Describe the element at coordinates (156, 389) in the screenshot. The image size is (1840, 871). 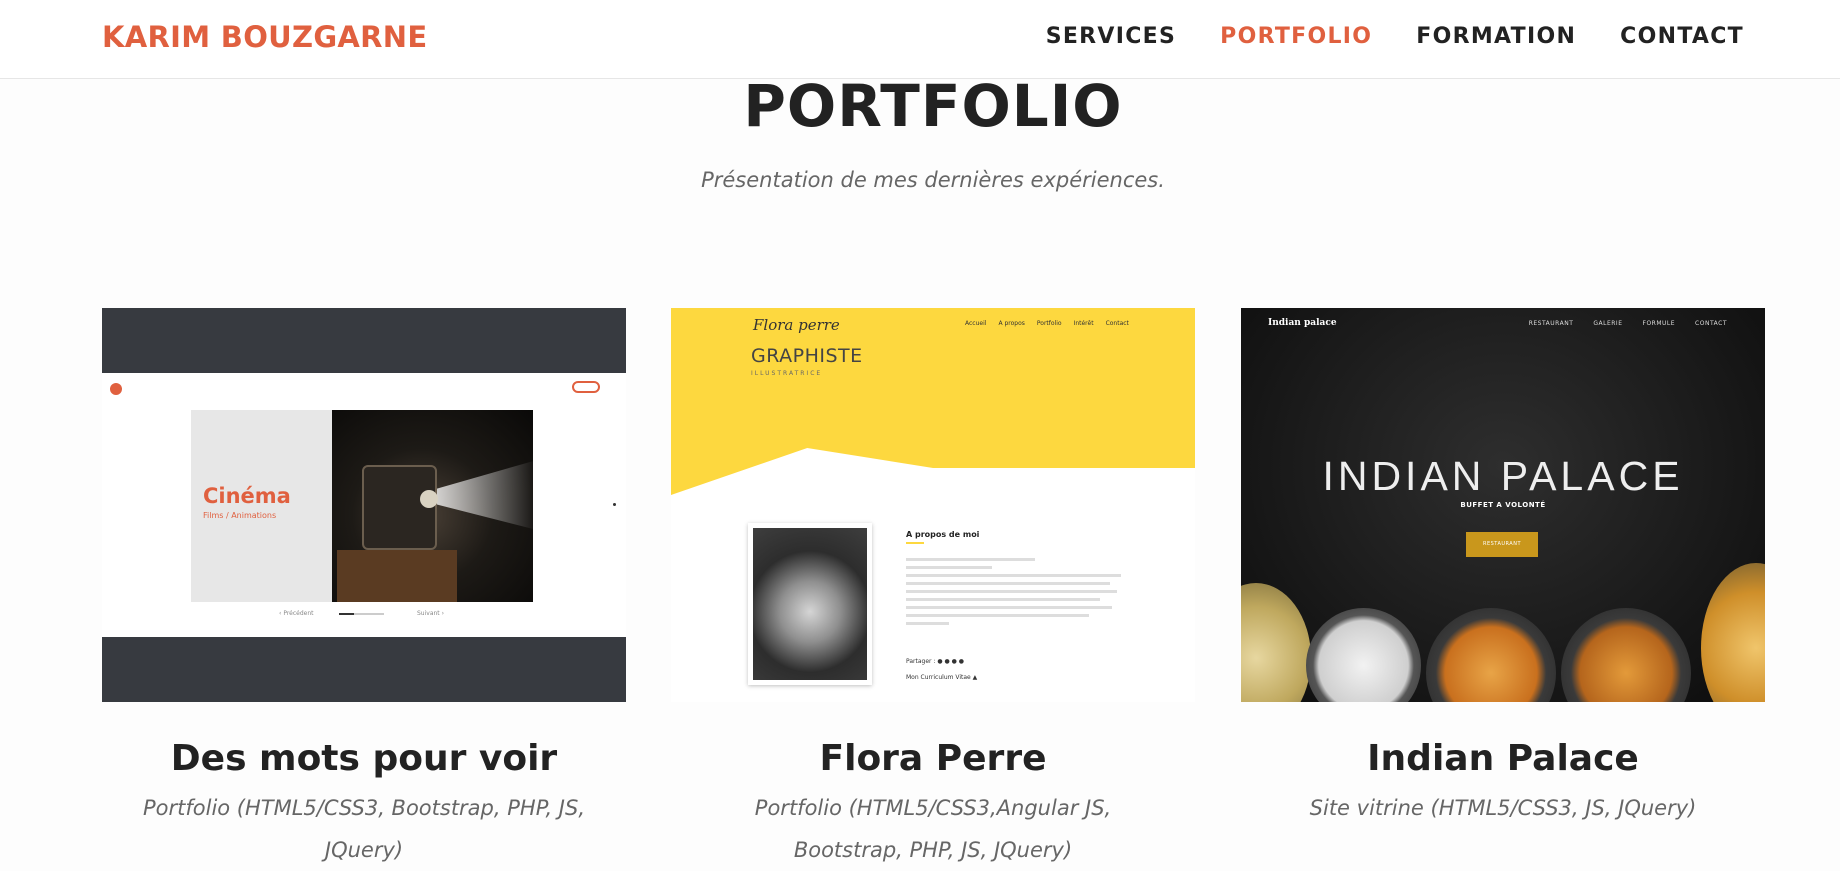
I see `site-logo-text` at that location.